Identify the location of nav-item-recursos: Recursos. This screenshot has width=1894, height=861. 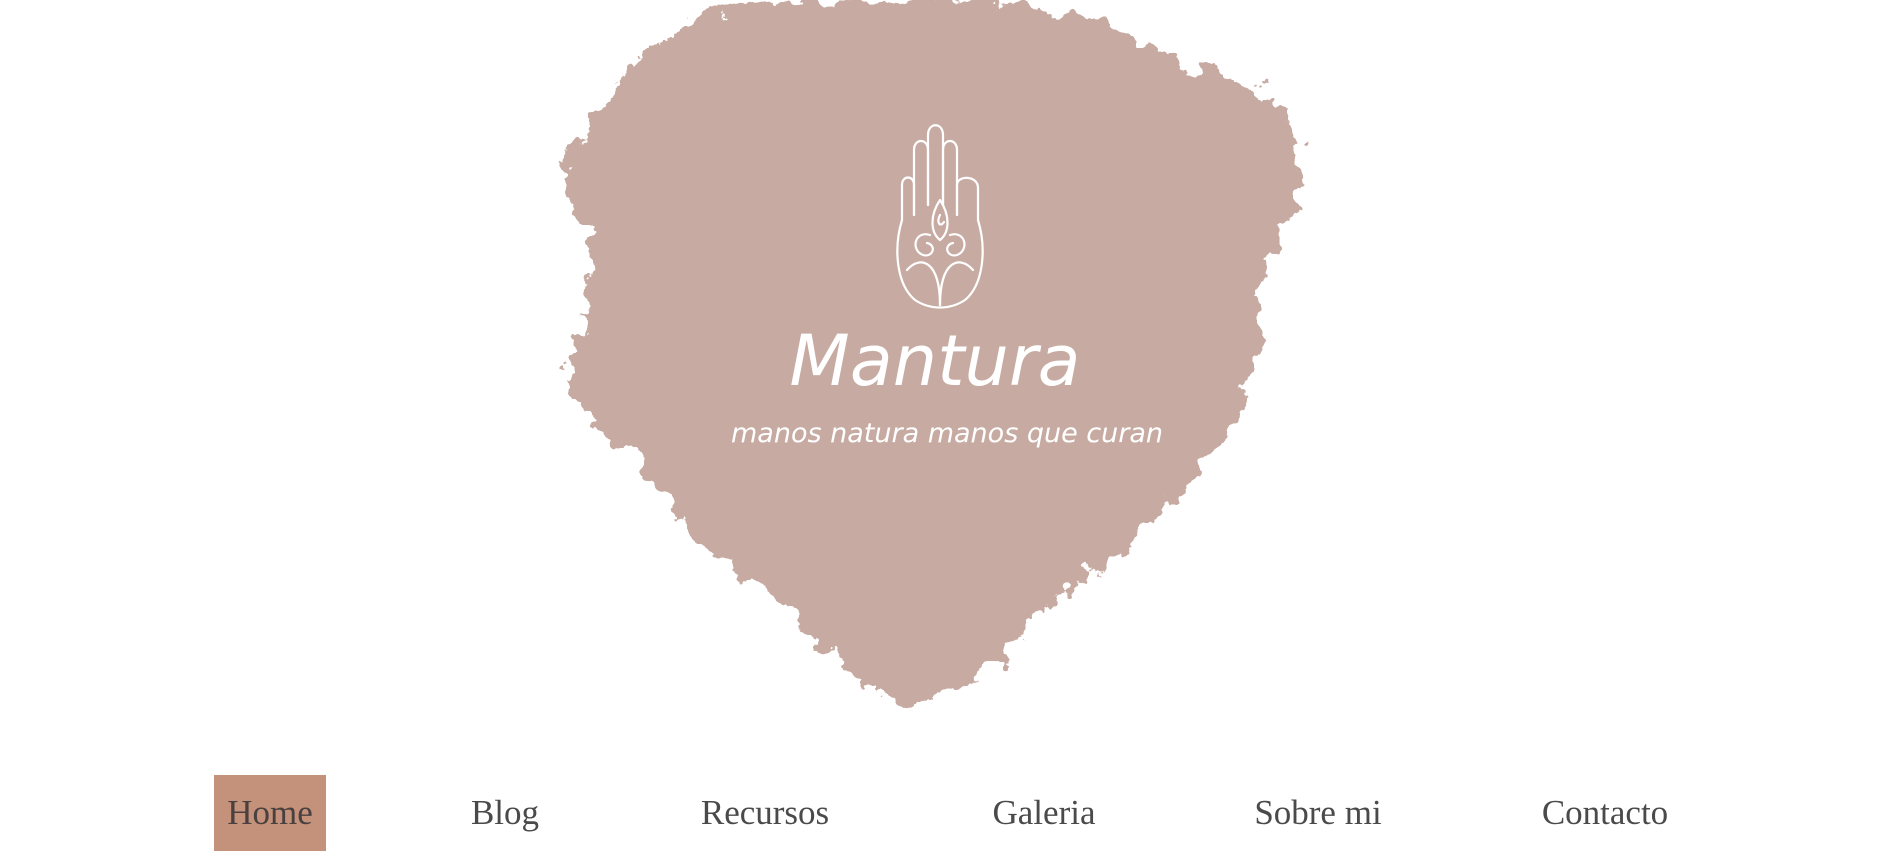
(765, 813).